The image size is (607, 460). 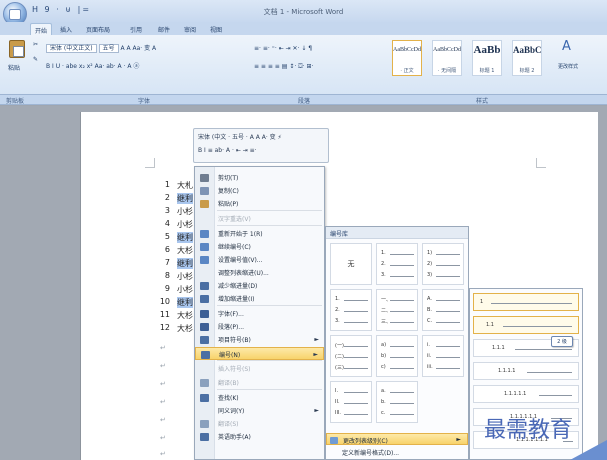 I want to click on context-menu-item: 英语助手(A), so click(x=259, y=436).